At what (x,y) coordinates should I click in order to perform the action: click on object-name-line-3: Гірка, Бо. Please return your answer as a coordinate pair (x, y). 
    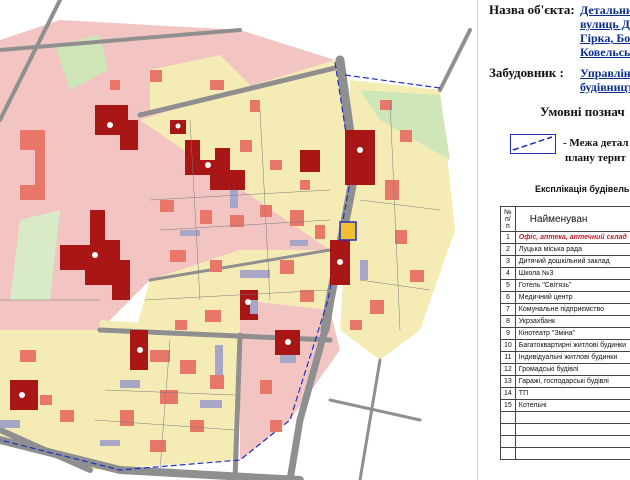
    Looking at the image, I should click on (605, 38).